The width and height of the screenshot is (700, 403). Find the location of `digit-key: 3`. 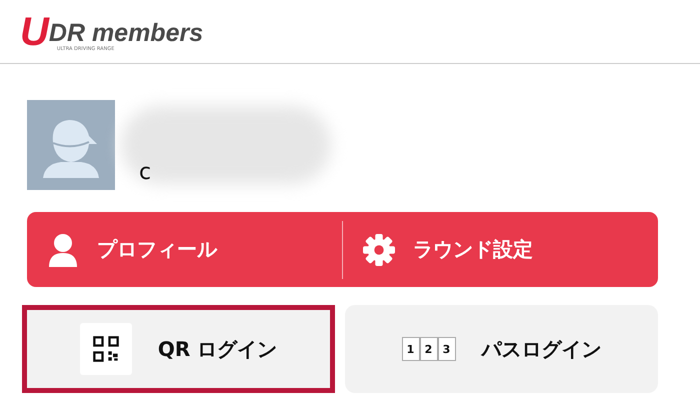

digit-key: 3 is located at coordinates (447, 349).